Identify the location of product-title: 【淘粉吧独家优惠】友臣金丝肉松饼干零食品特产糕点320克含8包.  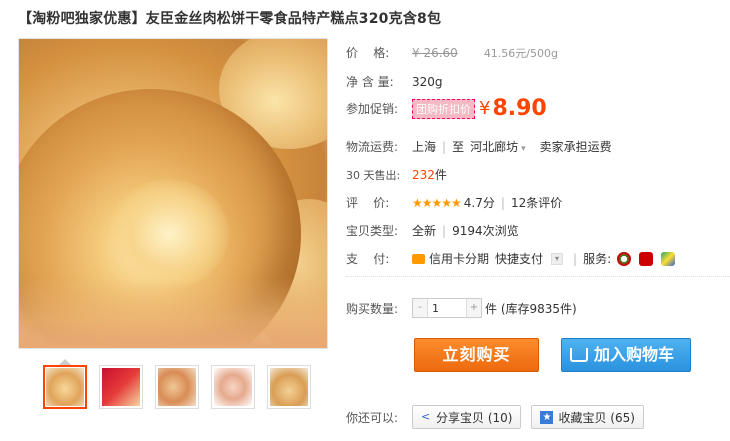
(230, 19).